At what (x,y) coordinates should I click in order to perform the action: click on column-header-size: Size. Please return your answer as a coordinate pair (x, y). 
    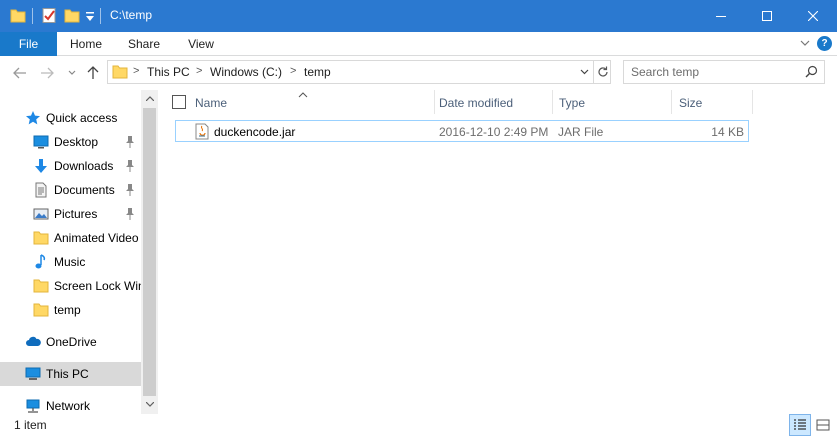
    Looking at the image, I should click on (712, 102).